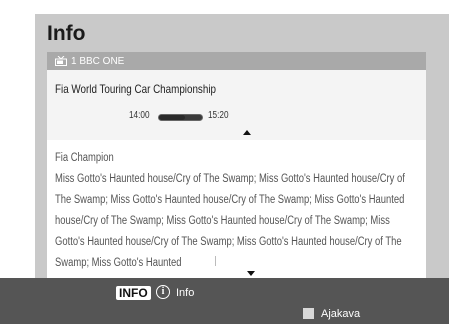 This screenshot has height=324, width=449. What do you see at coordinates (84, 158) in the screenshot?
I see `description-subtitle: Fia Champion` at bounding box center [84, 158].